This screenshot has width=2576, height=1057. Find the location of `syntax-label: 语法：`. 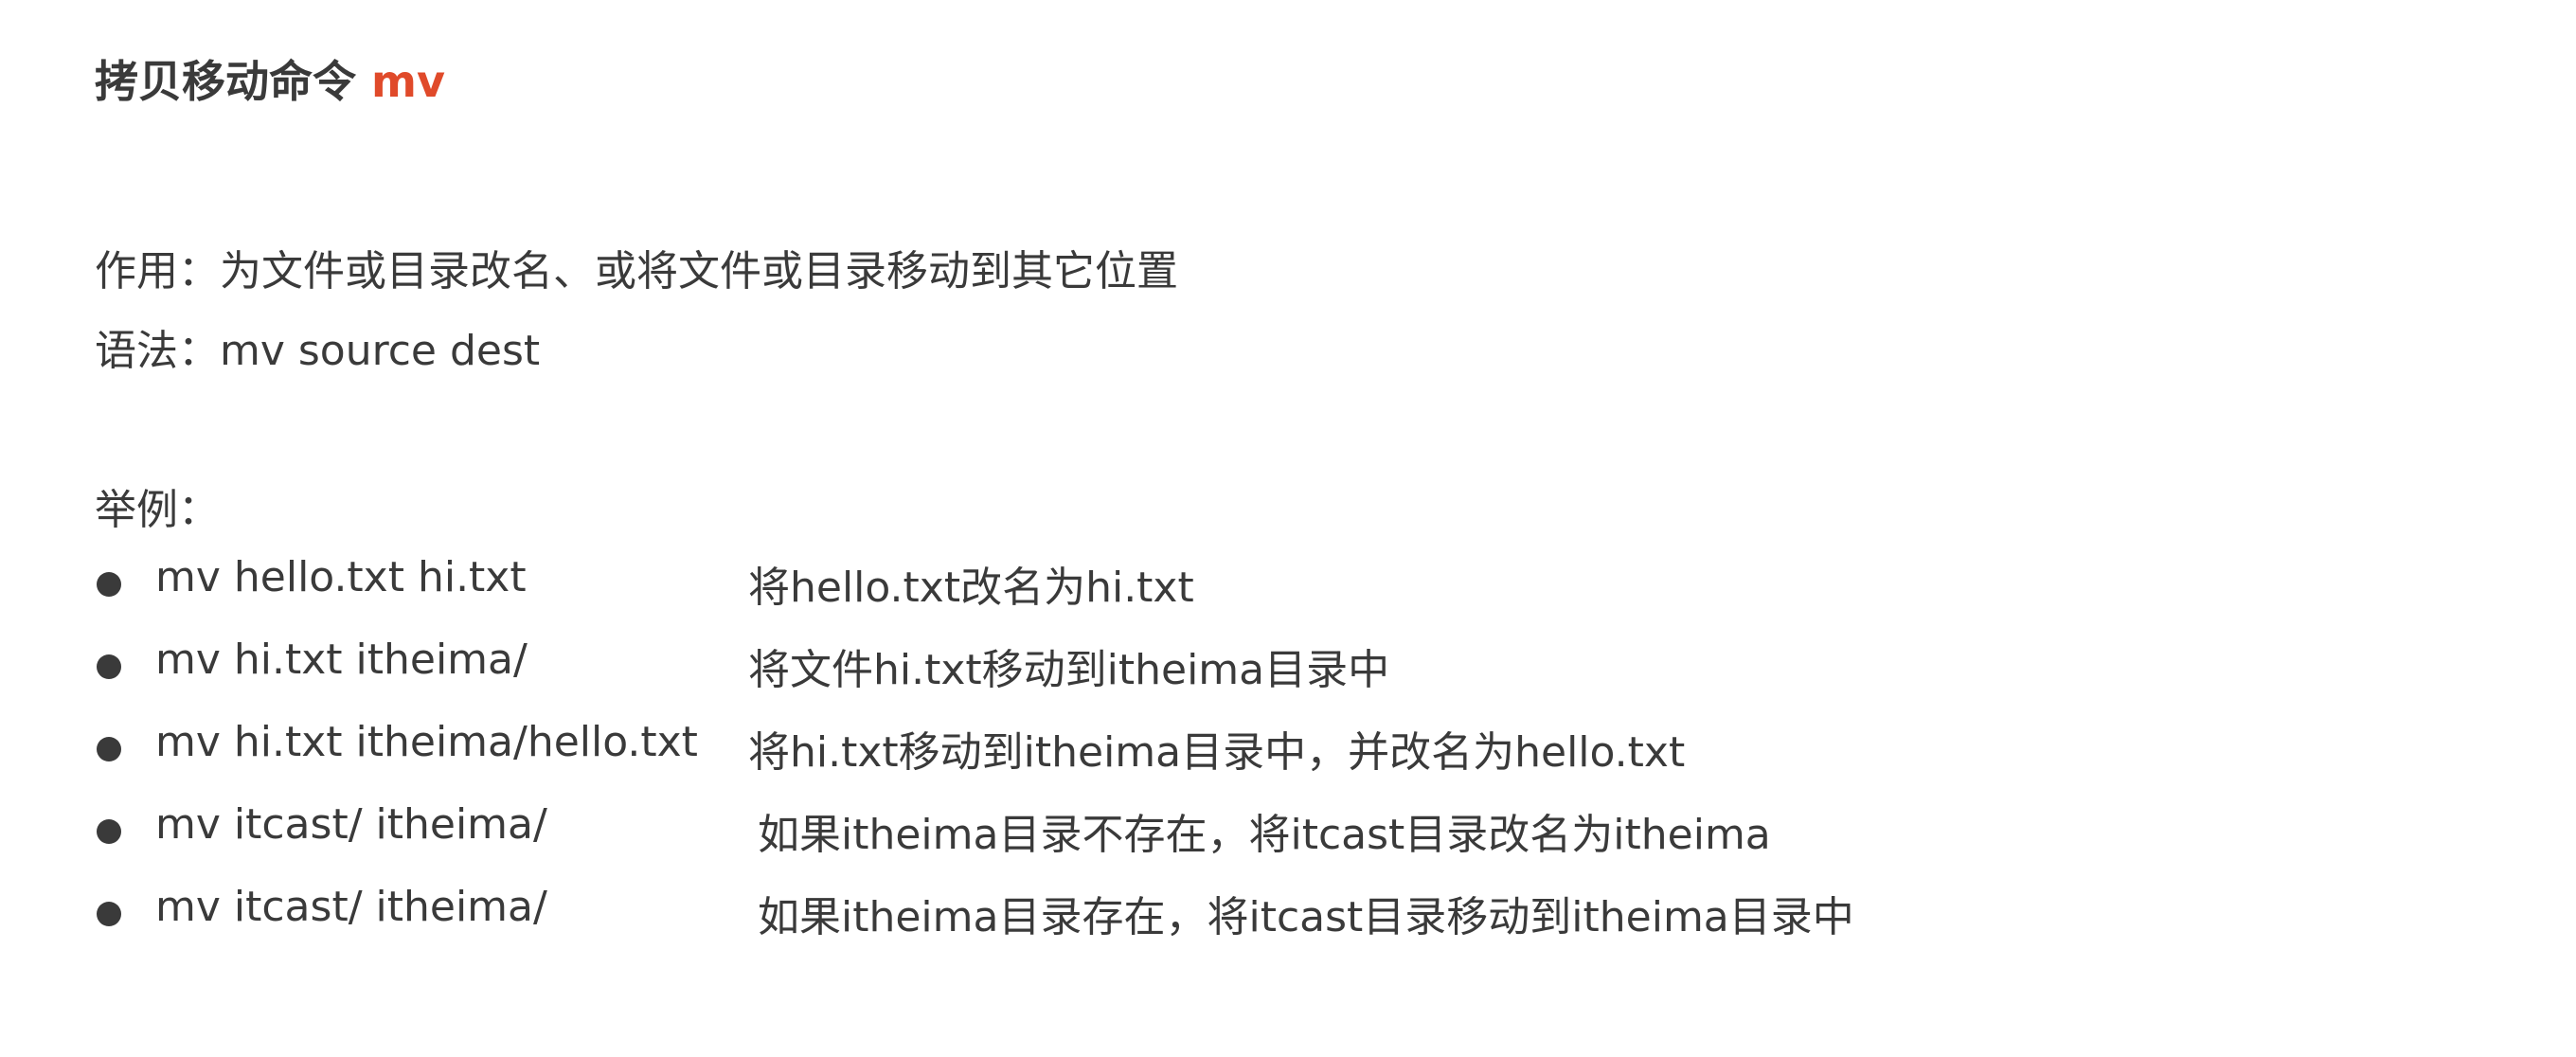

syntax-label: 语法： is located at coordinates (157, 351).